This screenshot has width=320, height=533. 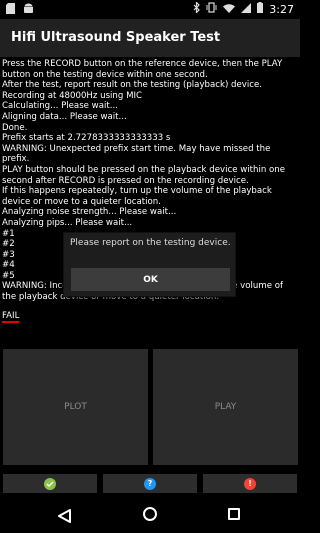 I want to click on info-button: ?, so click(x=150, y=483).